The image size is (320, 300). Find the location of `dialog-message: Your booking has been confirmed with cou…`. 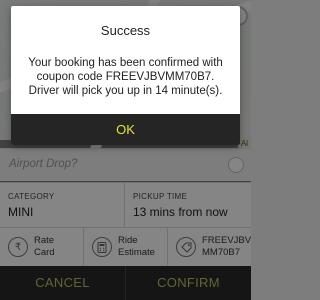

dialog-message: Your booking has been confirmed with cou… is located at coordinates (125, 77).